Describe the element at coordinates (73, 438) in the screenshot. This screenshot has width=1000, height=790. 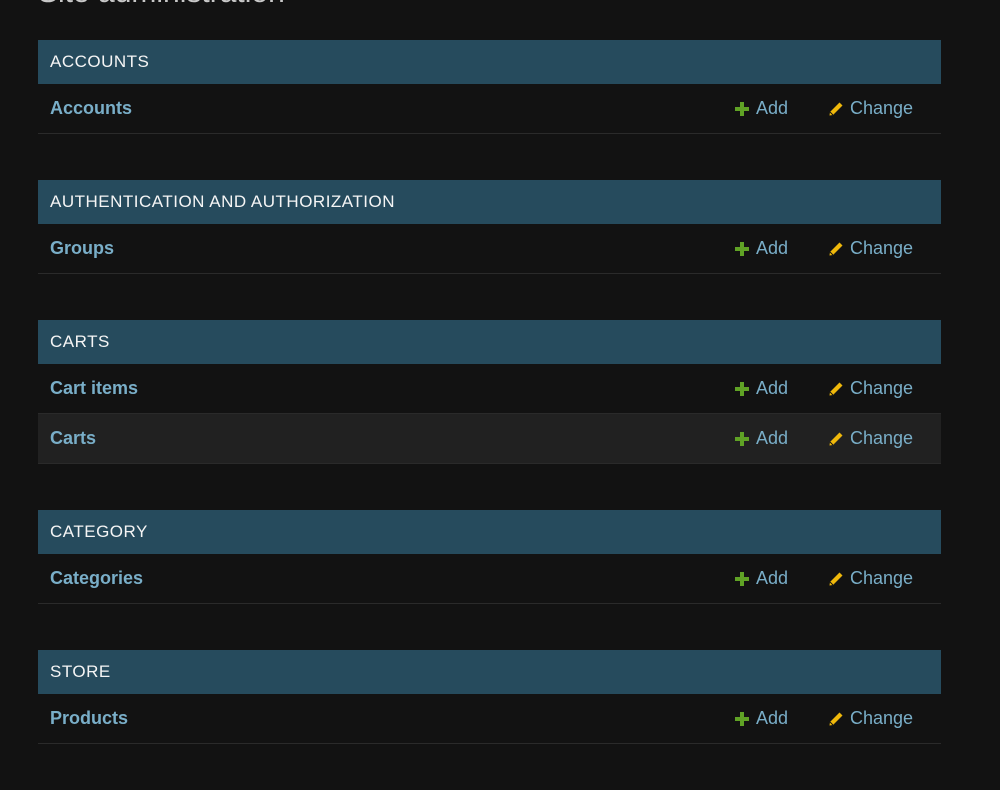
I see `model-link-carts: Carts` at that location.